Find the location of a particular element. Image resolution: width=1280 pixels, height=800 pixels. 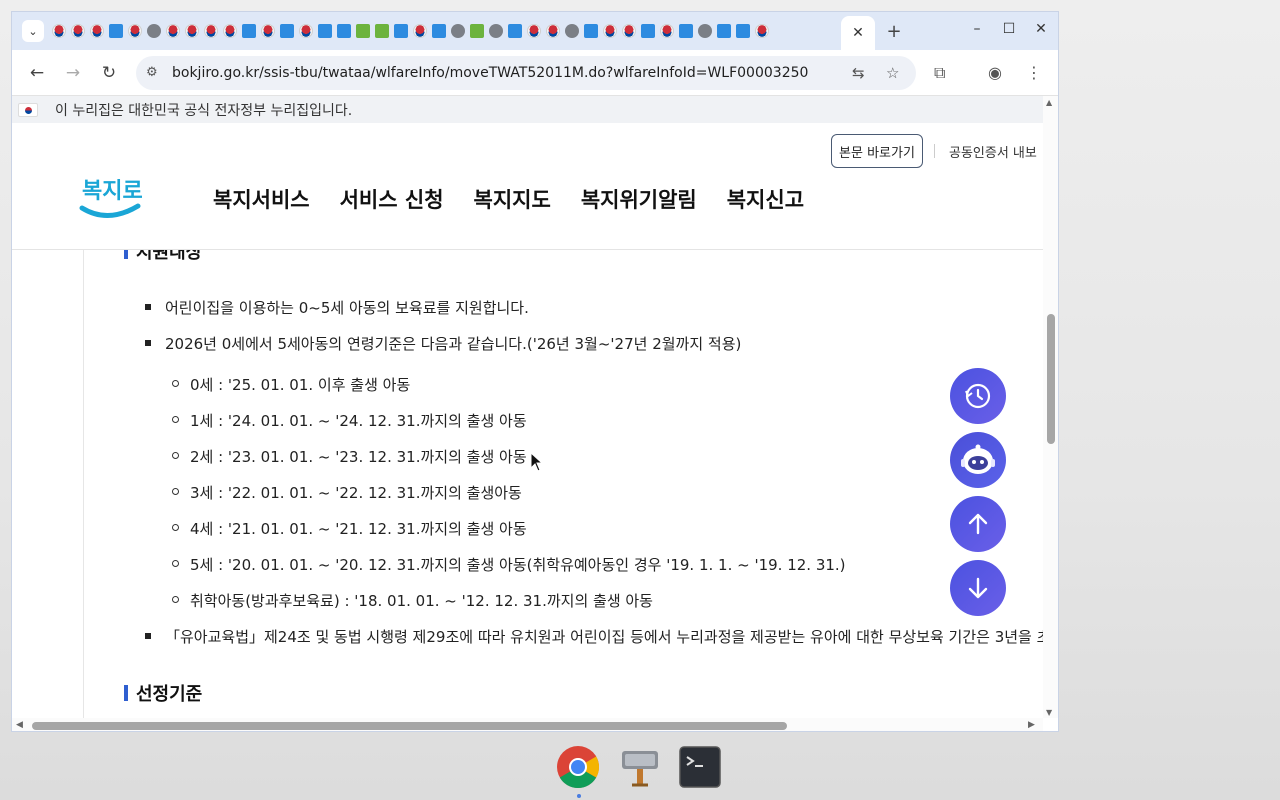

nav-welfare-report: 복지신고 is located at coordinates (765, 199).